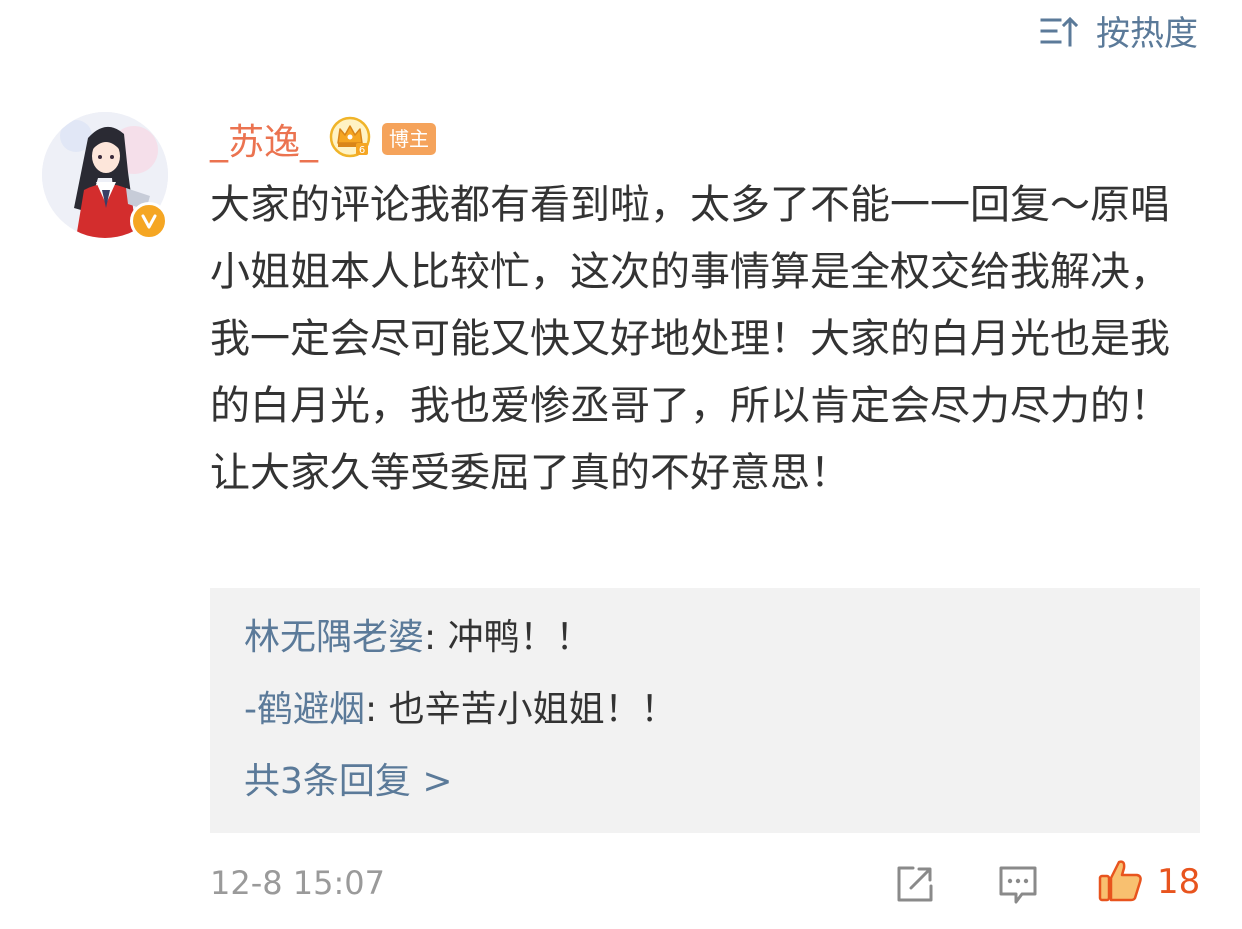  What do you see at coordinates (409, 139) in the screenshot?
I see `blogger-badge: 博主` at bounding box center [409, 139].